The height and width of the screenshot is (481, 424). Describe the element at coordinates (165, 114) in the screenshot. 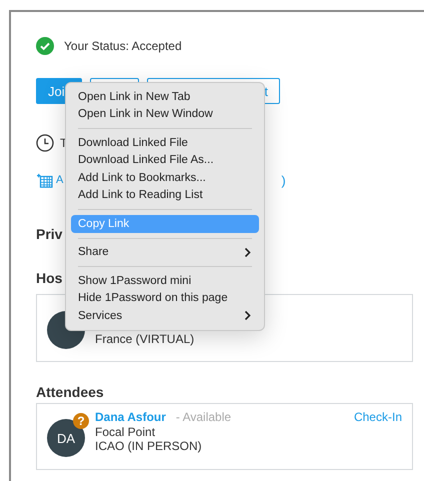

I see `menu-item: Open Link in New Window` at that location.